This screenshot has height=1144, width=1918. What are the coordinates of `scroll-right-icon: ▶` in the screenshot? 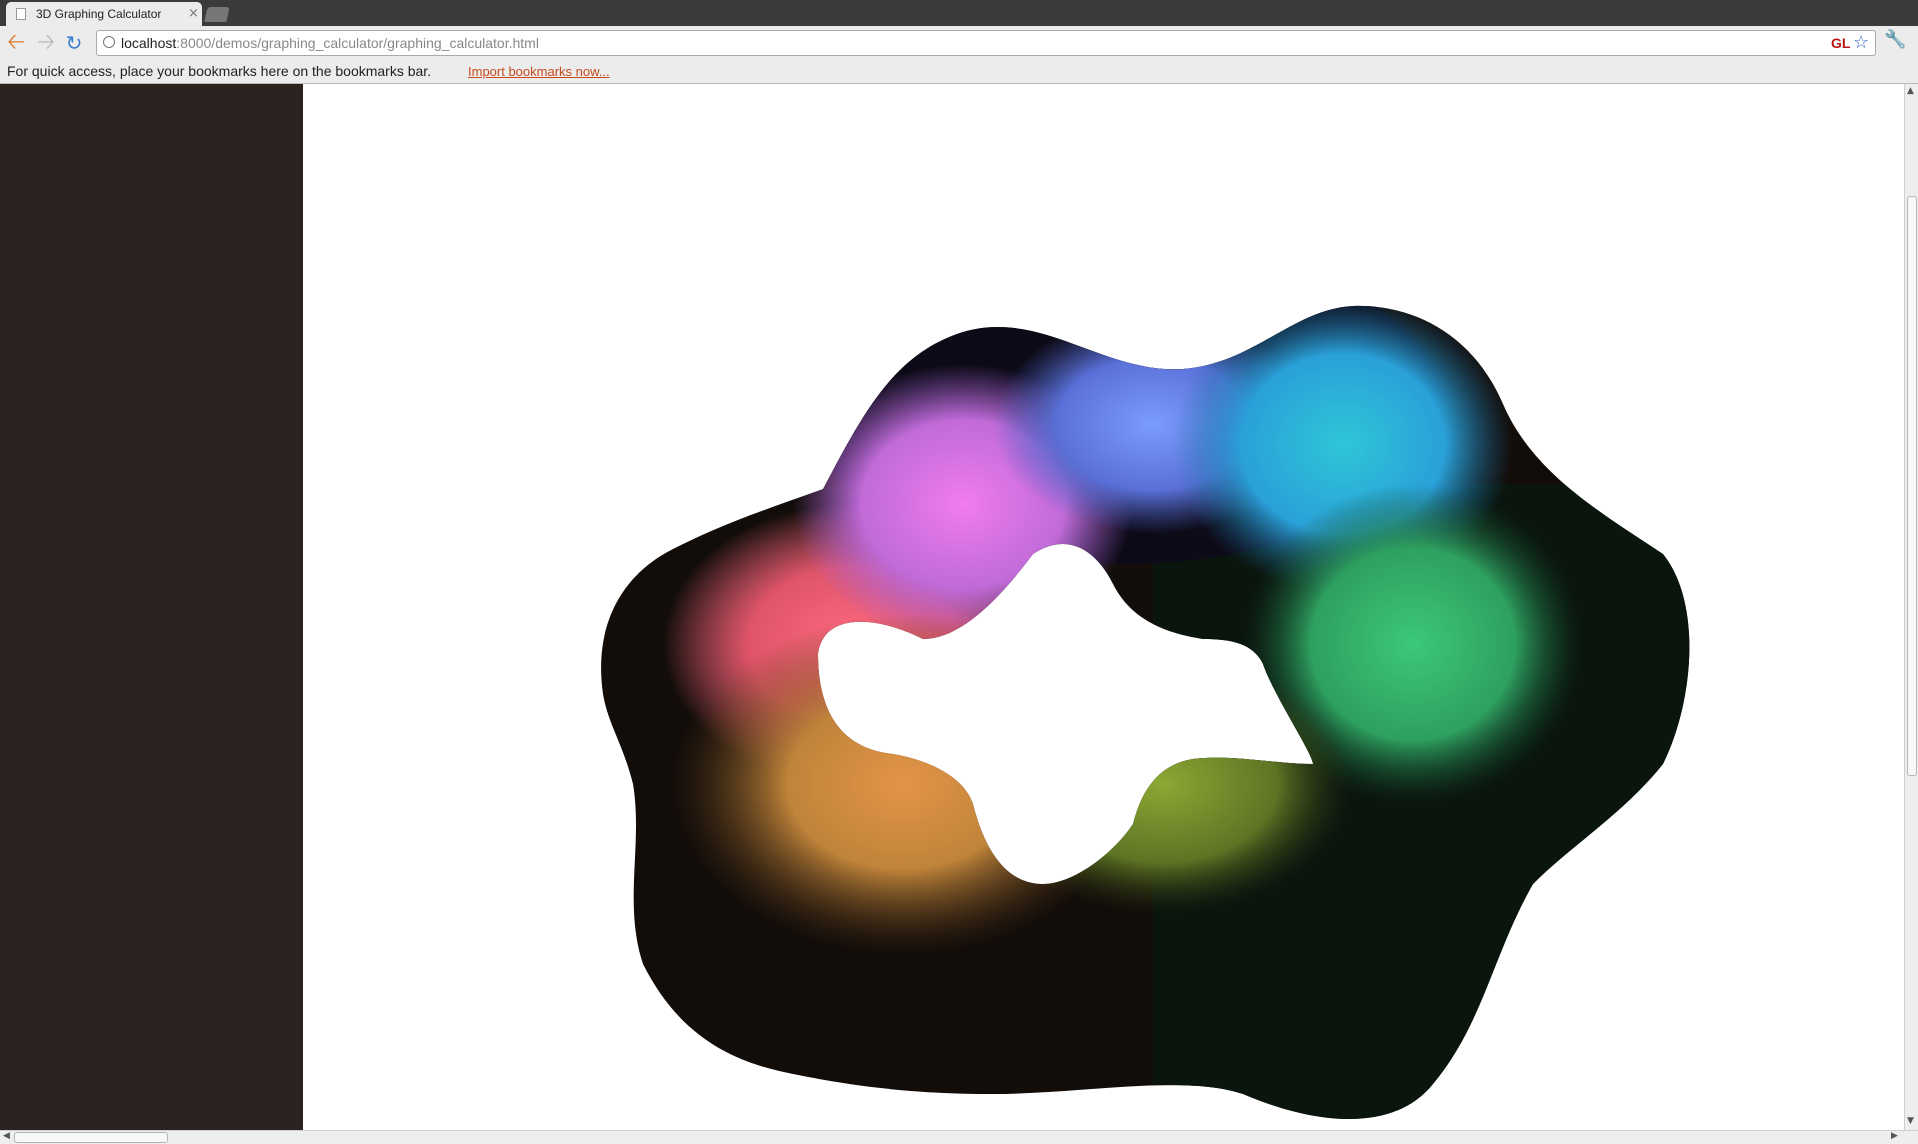 It's located at (1894, 1136).